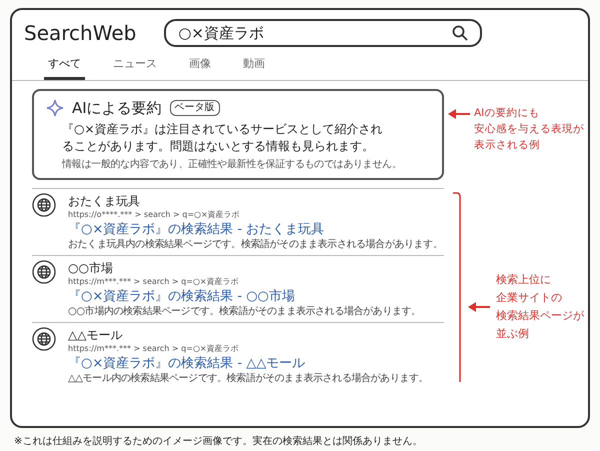 This screenshot has height=451, width=600. Describe the element at coordinates (244, 311) in the screenshot. I see `result-snippet: ○○市場内の検索結果ページです。検索語がそのまま表示される場合があります。` at that location.